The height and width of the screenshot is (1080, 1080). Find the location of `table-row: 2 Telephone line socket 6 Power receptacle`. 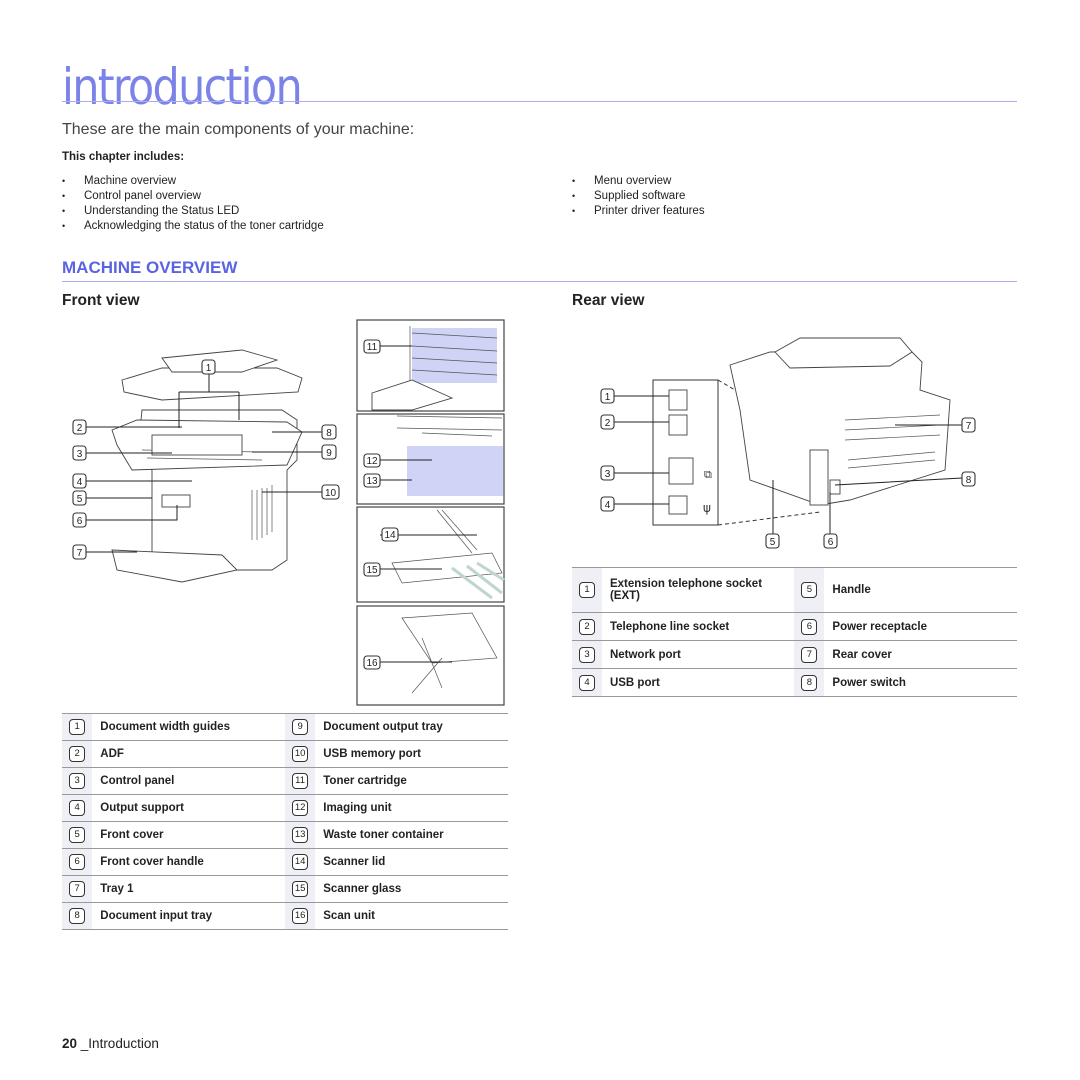

table-row: 2 Telephone line socket 6 Power receptacle is located at coordinates (794, 626).